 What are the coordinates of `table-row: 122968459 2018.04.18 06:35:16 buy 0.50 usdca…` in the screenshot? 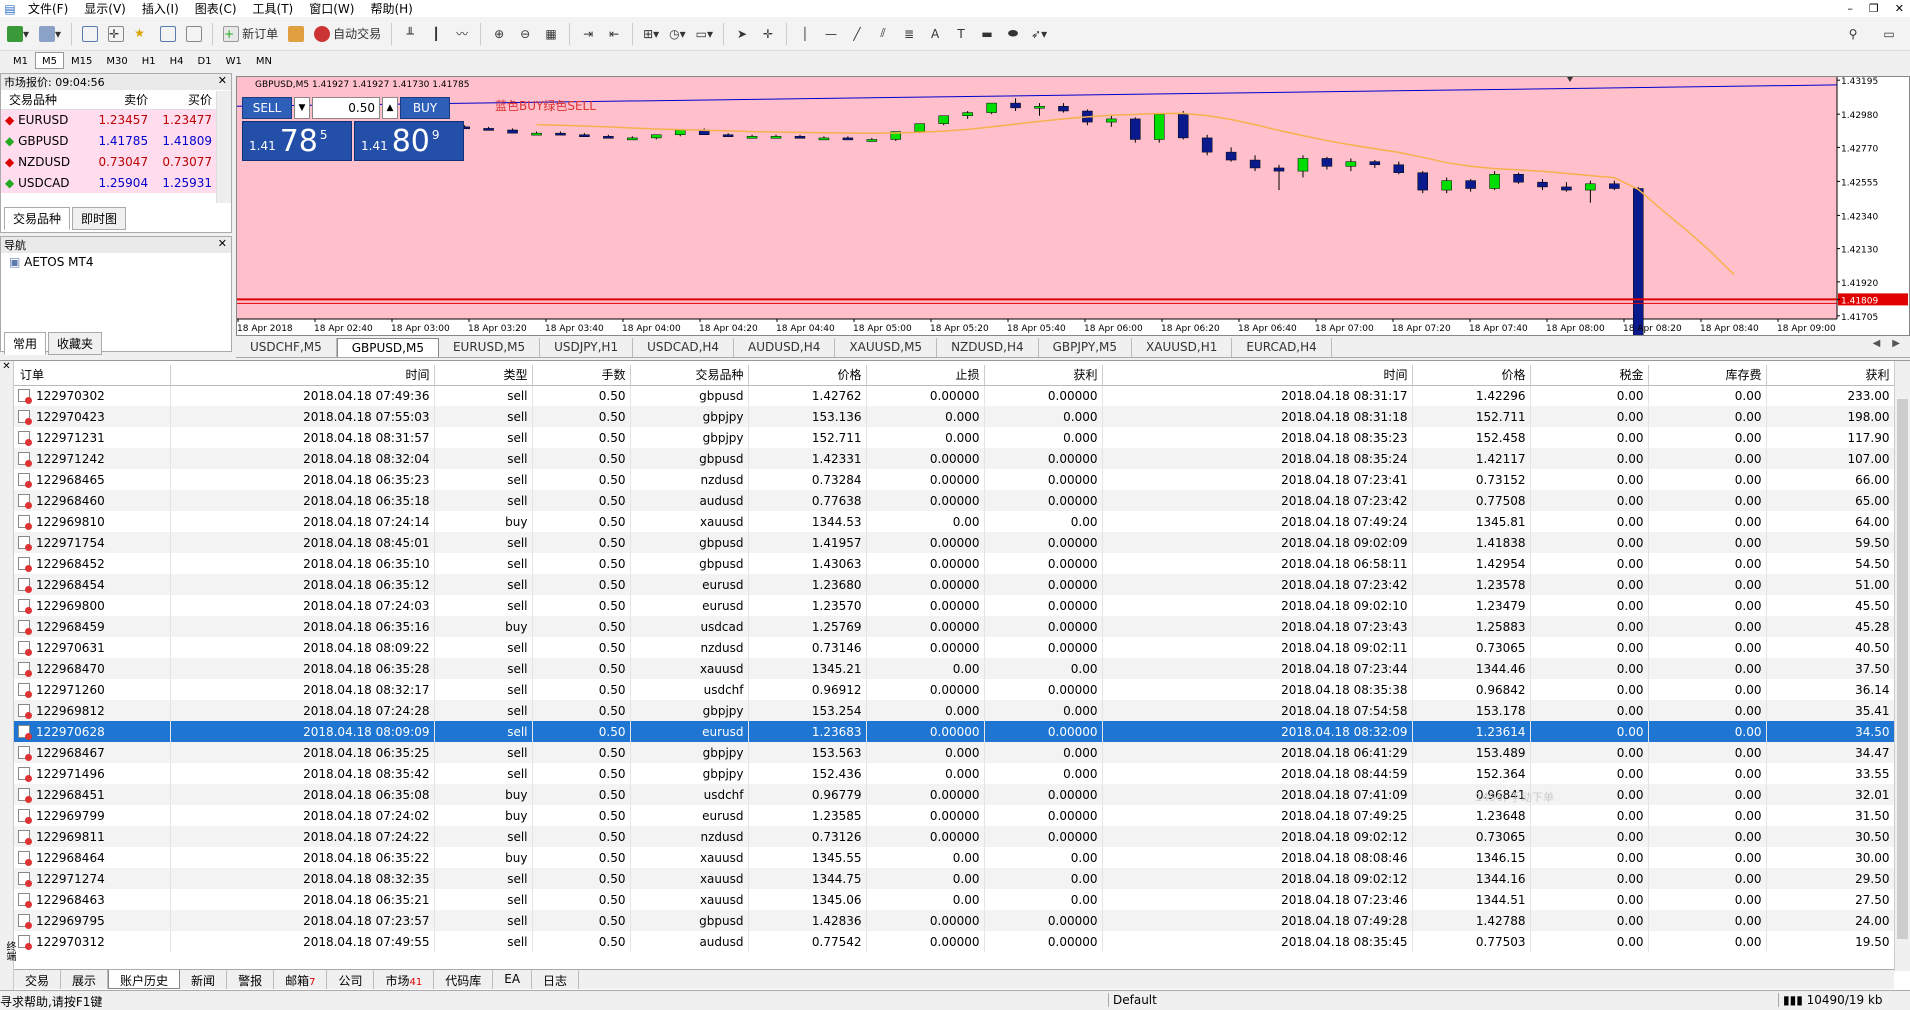 It's located at (954, 626).